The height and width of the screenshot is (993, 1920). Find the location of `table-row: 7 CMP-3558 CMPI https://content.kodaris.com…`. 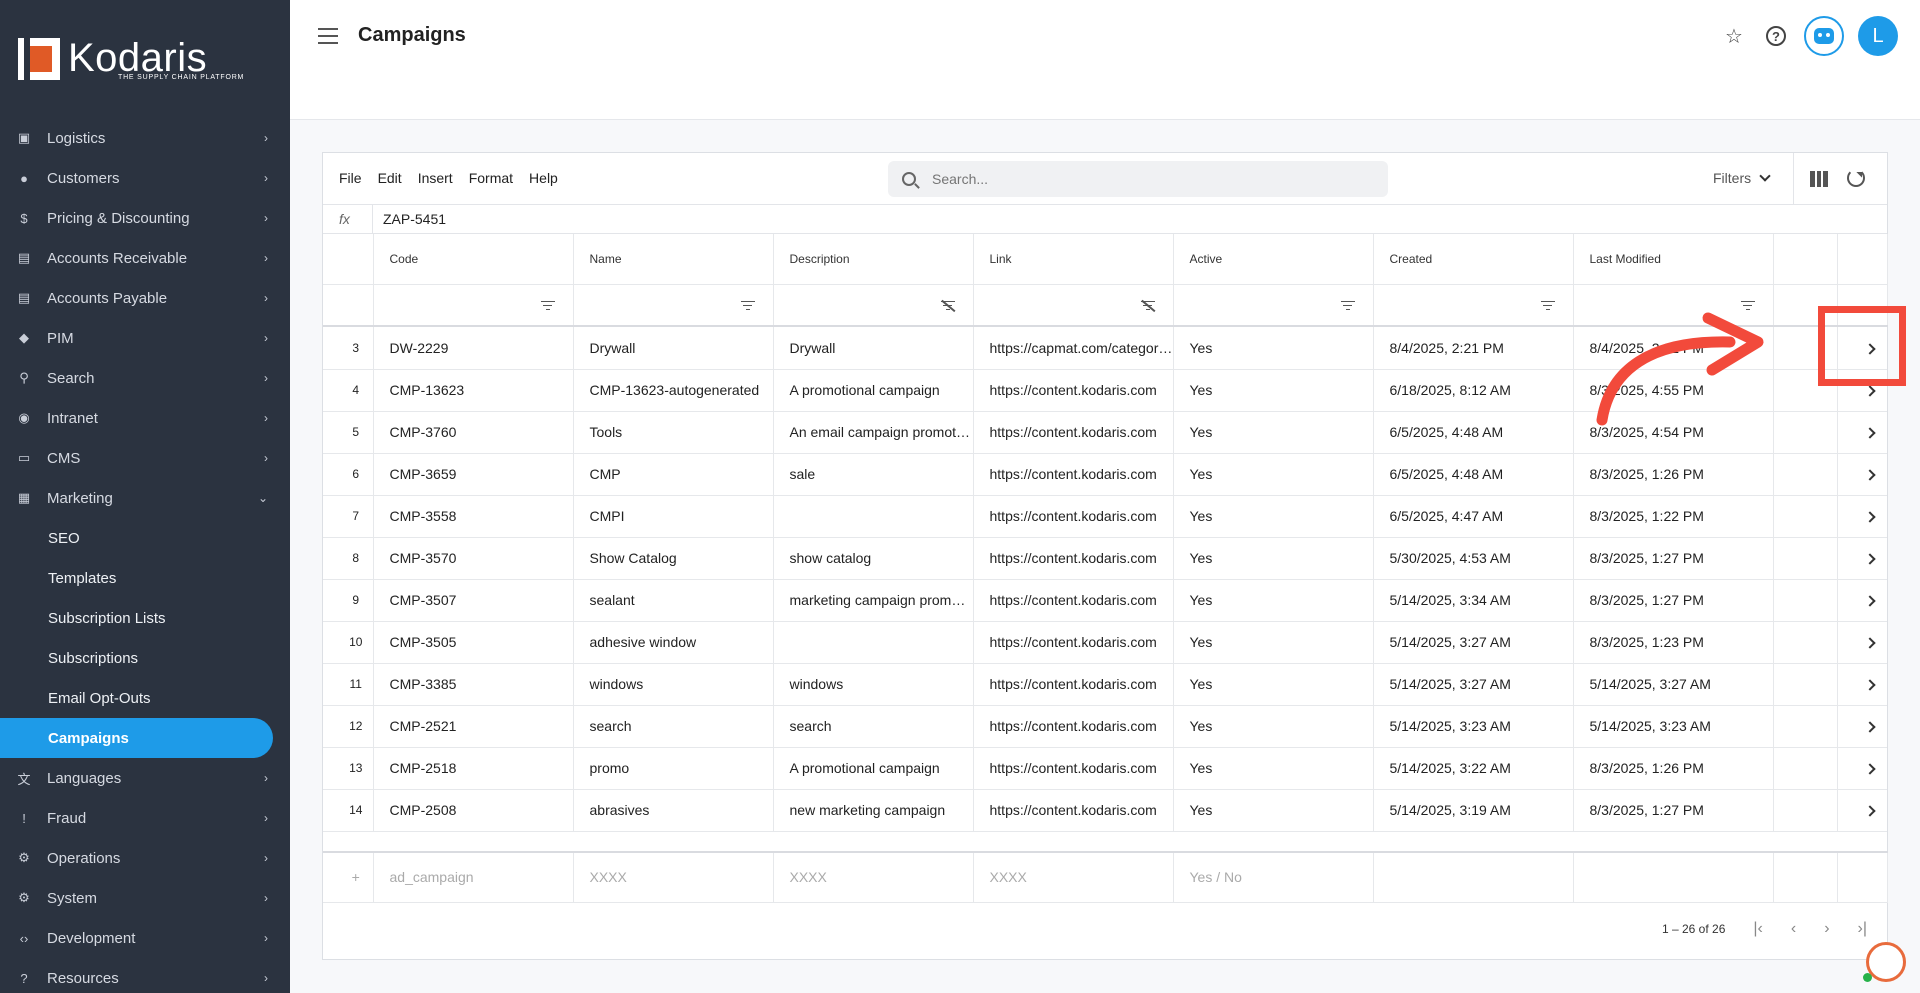

table-row: 7 CMP-3558 CMPI https://content.kodaris.com… is located at coordinates (1105, 516).